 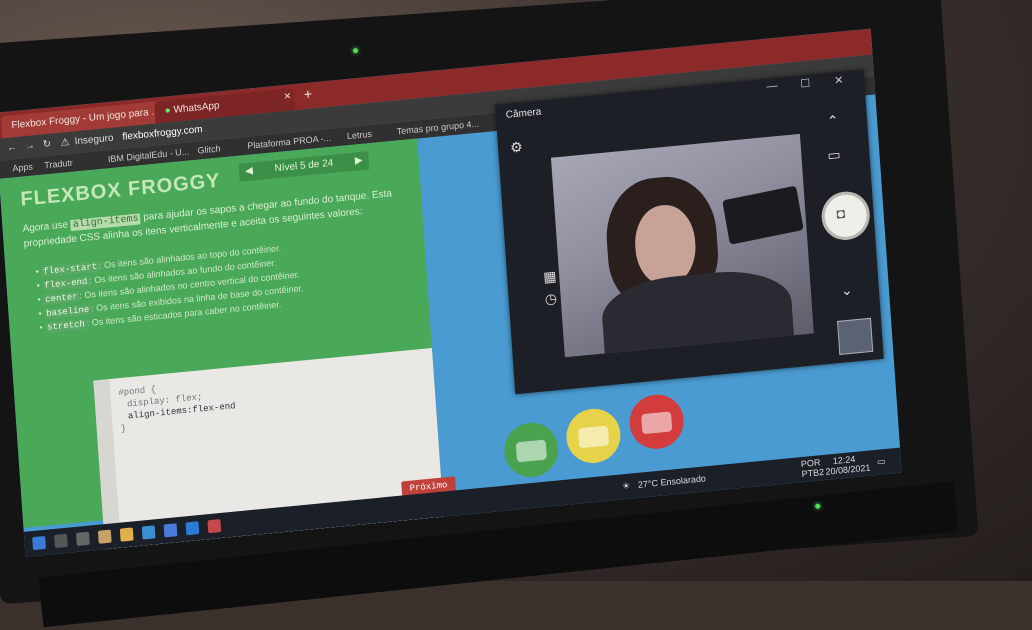 I want to click on maximize-icon: ☐, so click(x=805, y=84).